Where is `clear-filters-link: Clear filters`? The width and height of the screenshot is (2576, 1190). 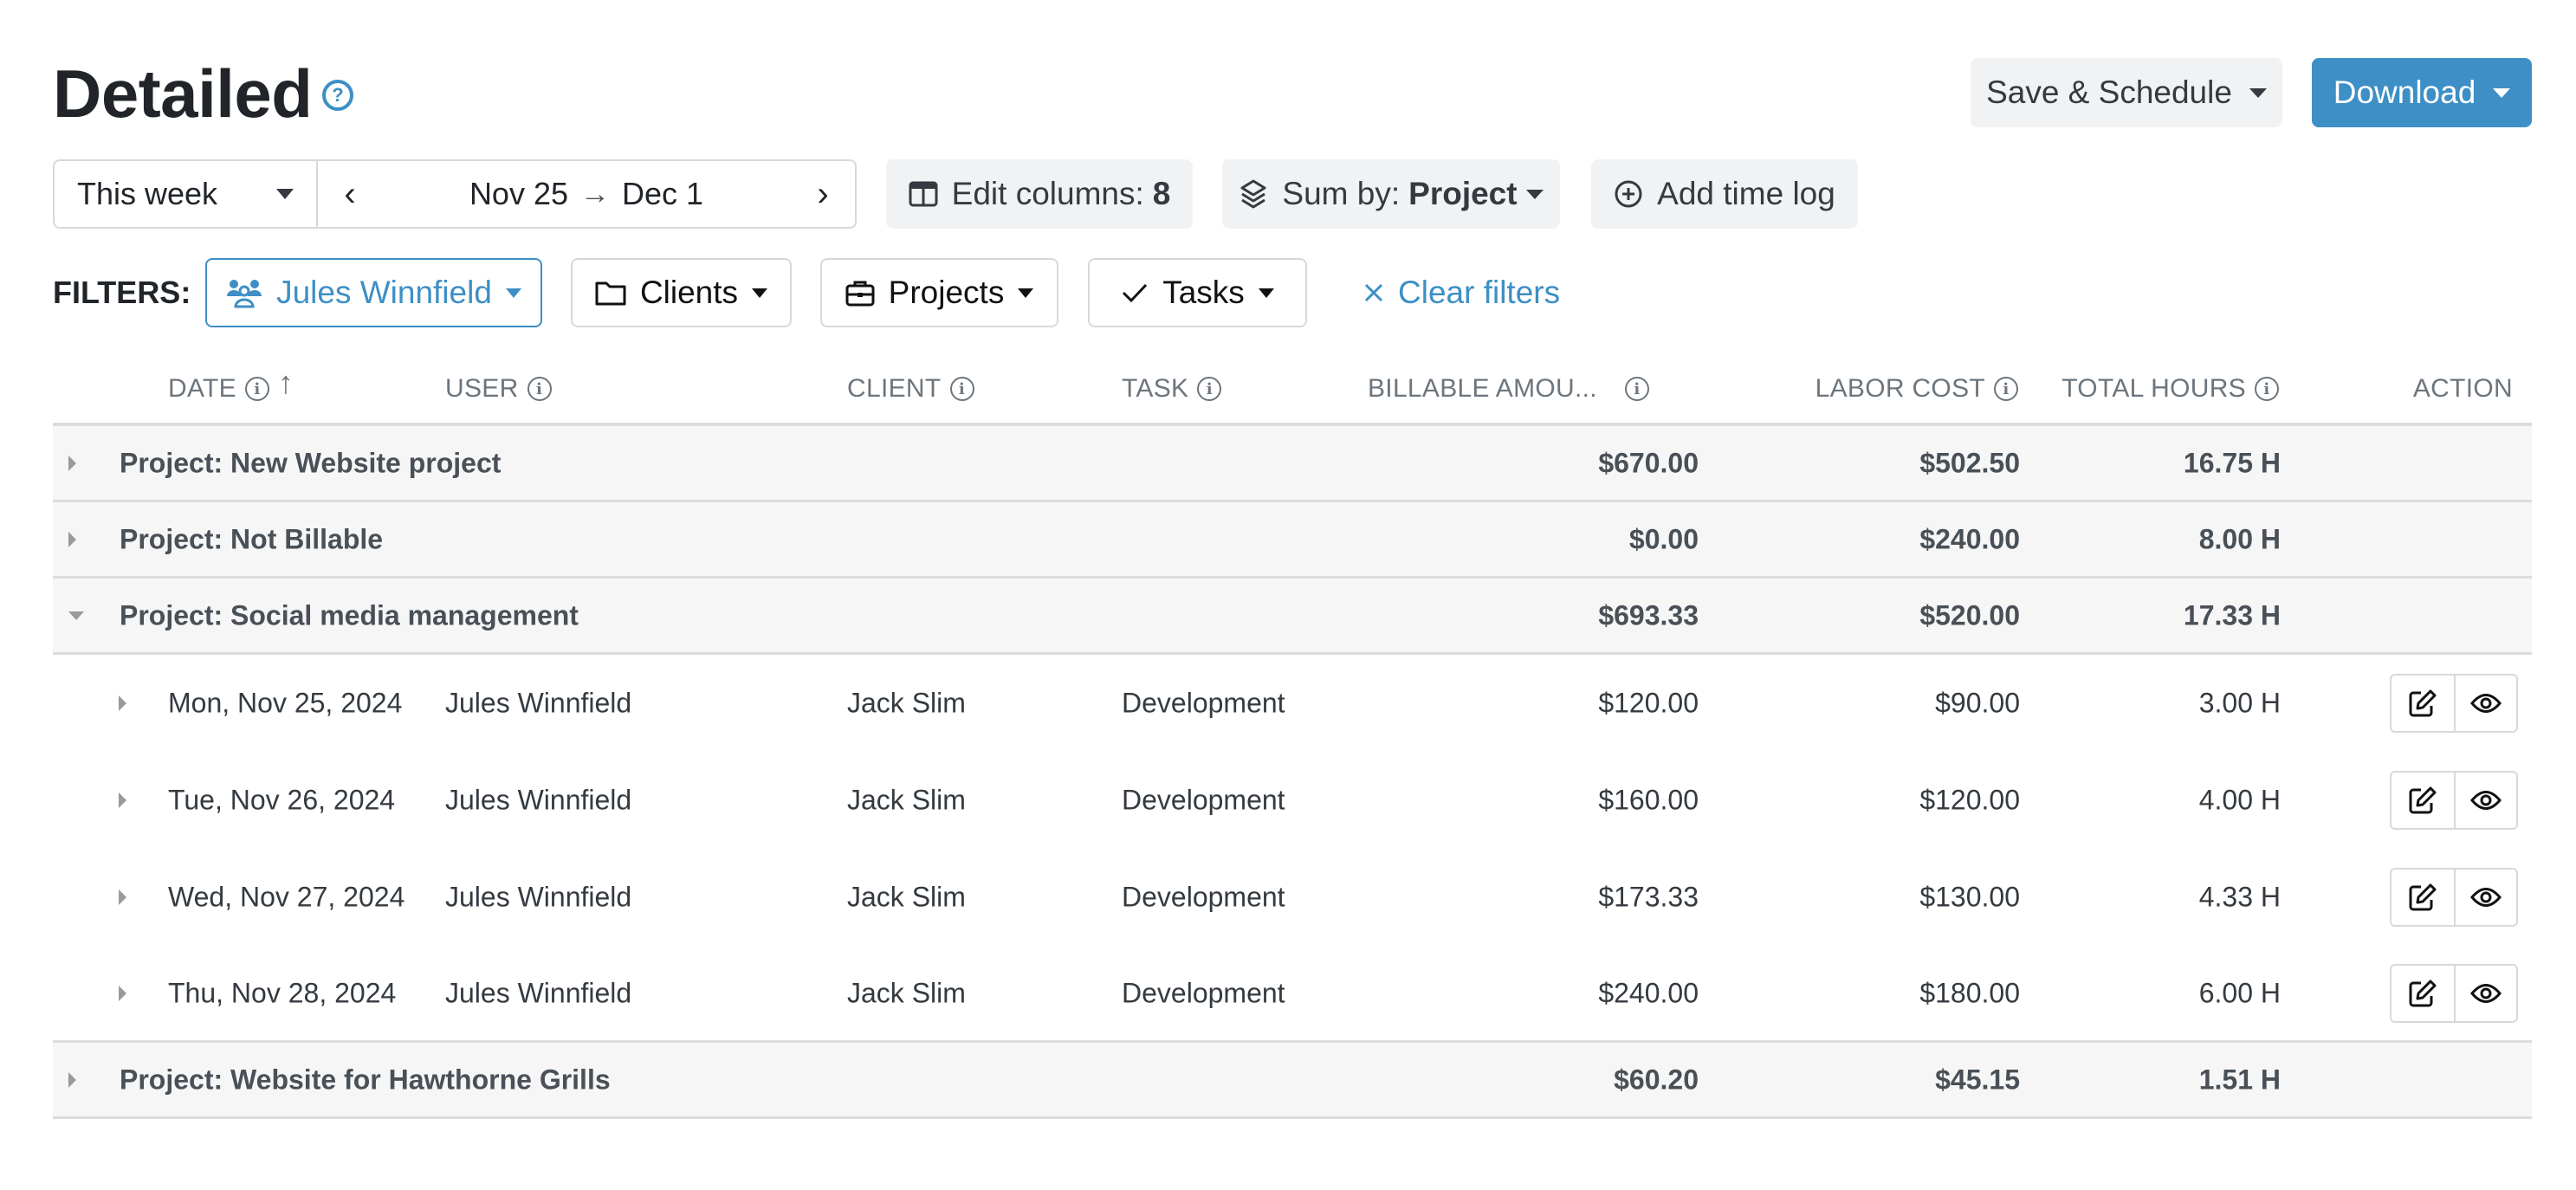 clear-filters-link: Clear filters is located at coordinates (1461, 293).